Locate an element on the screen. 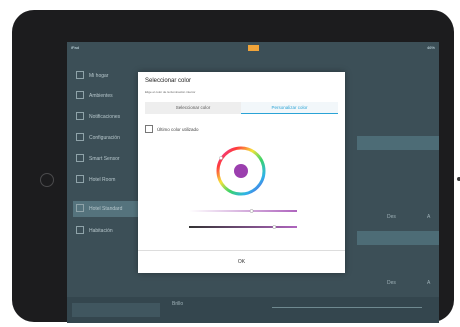 This screenshot has height=327, width=460. sidebar-item-label: Habitación is located at coordinates (101, 231).